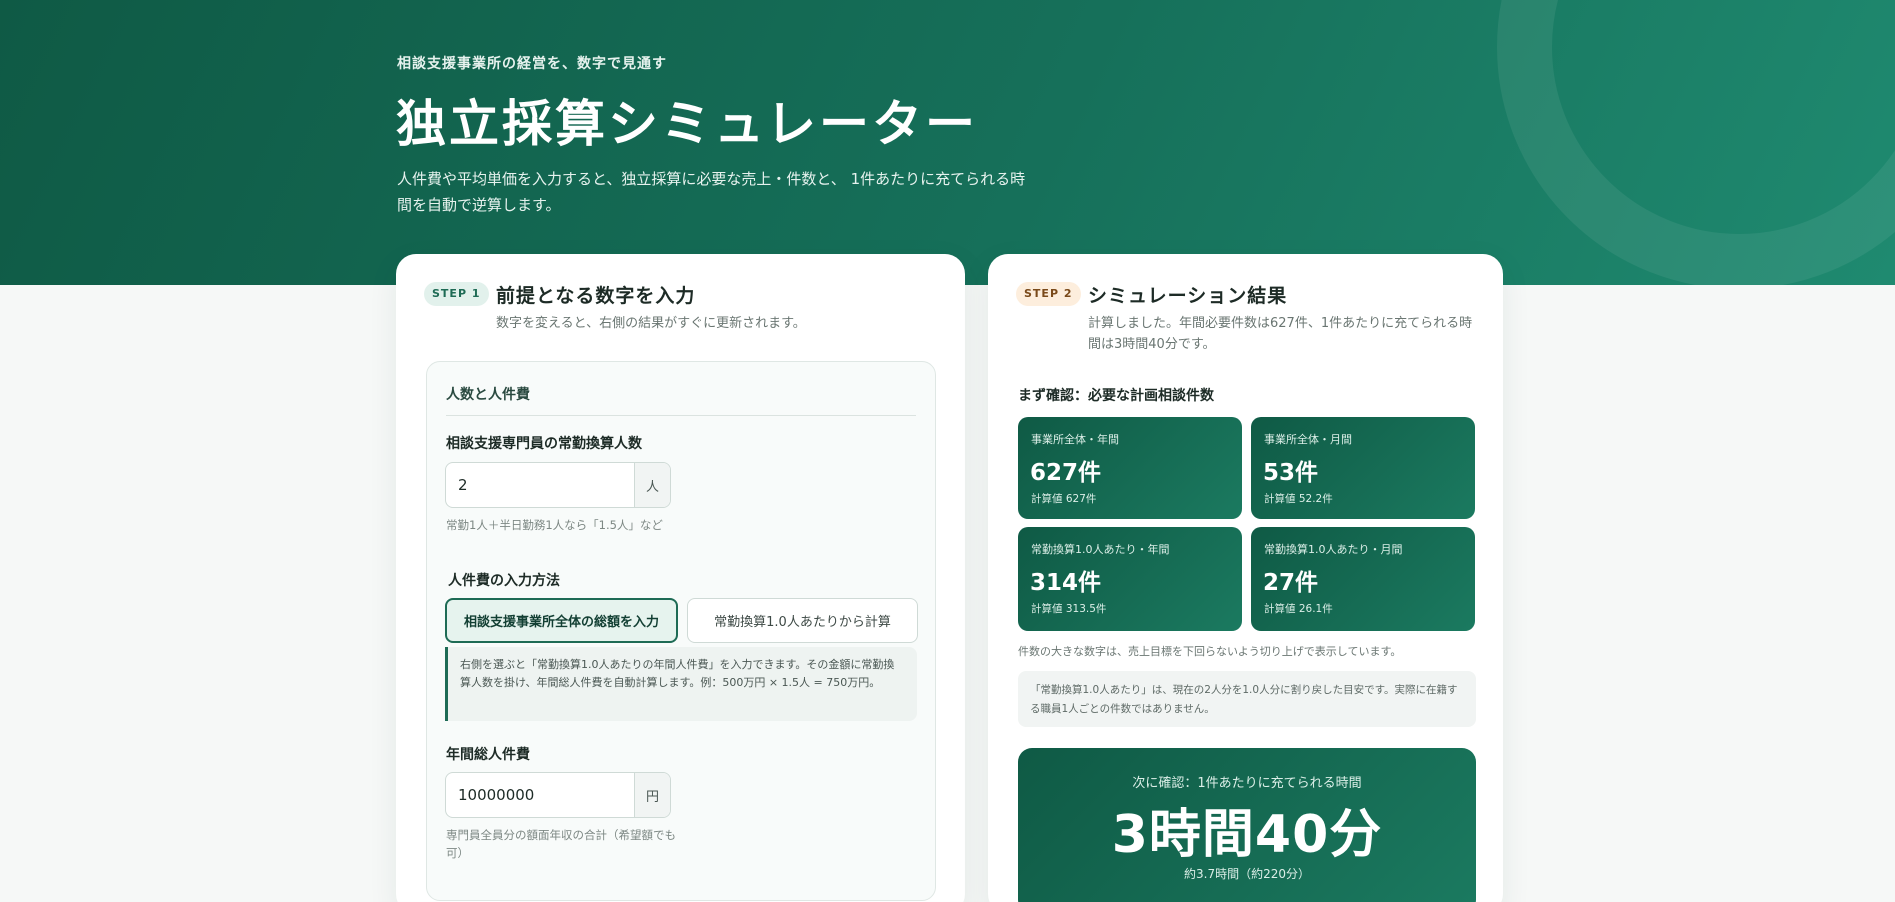  I want to click on metric-value: 27件, so click(1291, 583).